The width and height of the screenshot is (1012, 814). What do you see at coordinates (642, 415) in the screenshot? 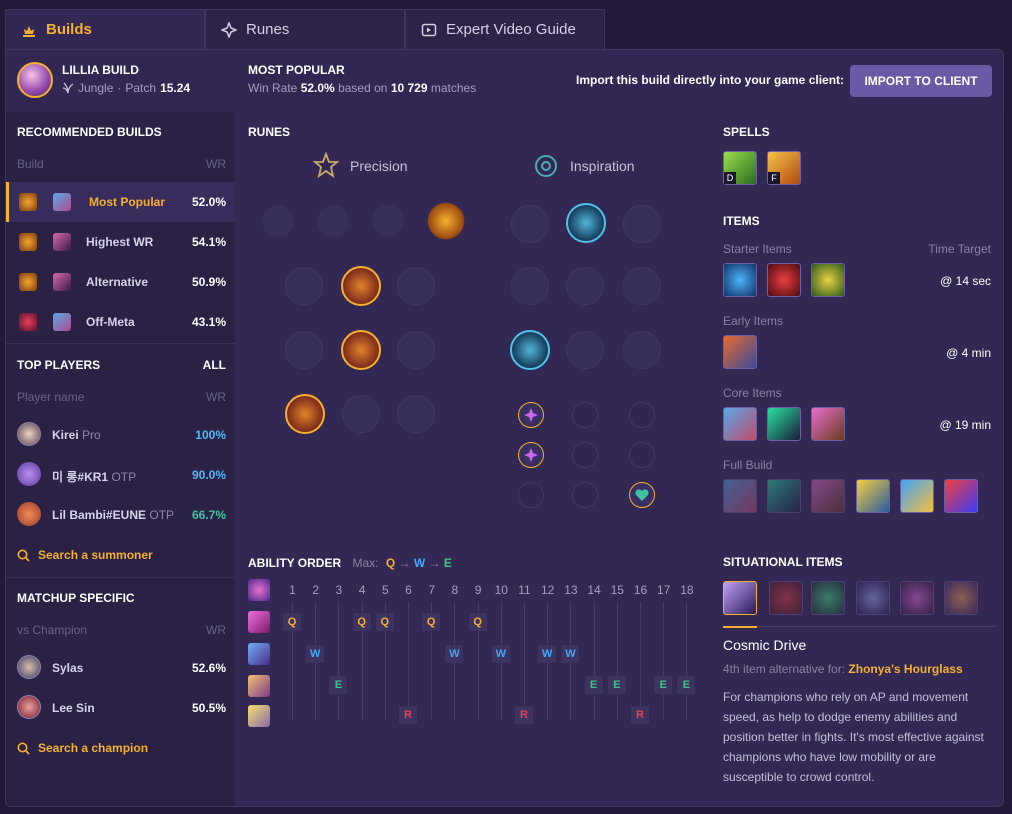
I see `shard-ability-haste` at bounding box center [642, 415].